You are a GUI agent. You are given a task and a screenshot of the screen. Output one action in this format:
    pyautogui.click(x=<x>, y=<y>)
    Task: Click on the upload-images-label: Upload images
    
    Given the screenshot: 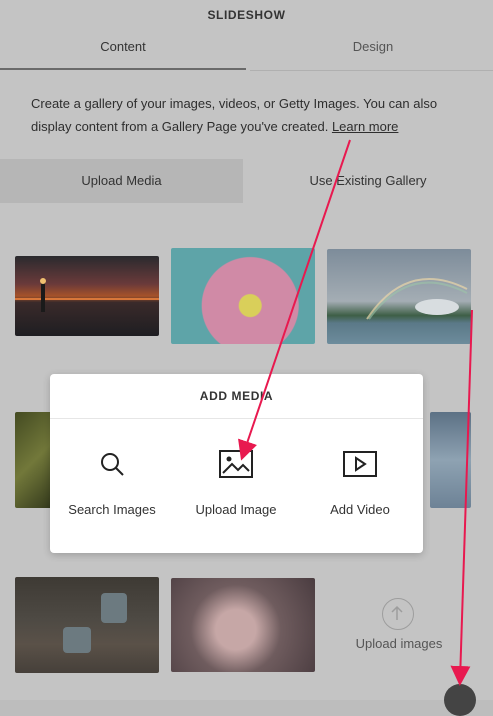 What is the action you would take?
    pyautogui.click(x=399, y=643)
    